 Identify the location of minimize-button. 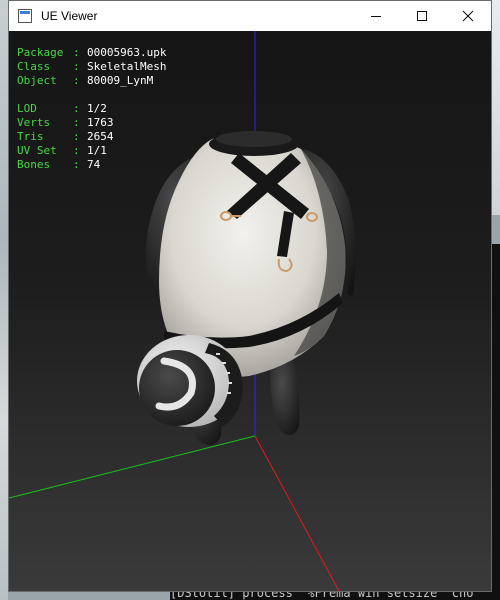
(376, 16).